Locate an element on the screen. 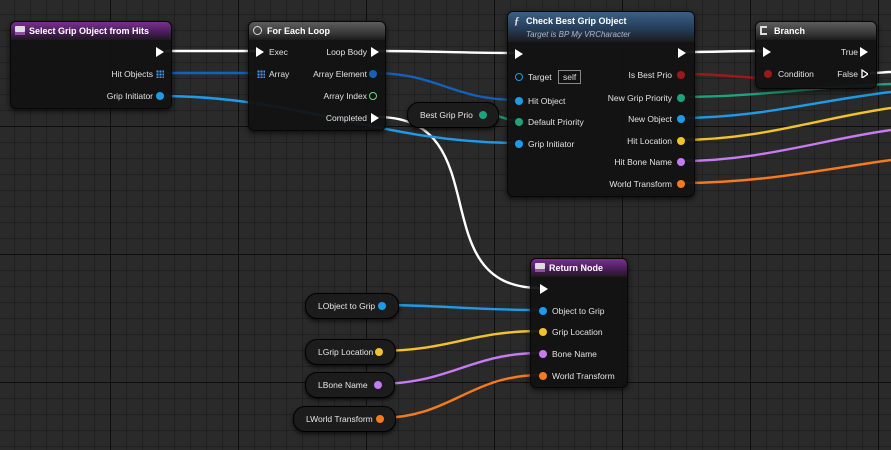  lobject-to-grip-variable: LObject to Grip is located at coordinates (352, 306).